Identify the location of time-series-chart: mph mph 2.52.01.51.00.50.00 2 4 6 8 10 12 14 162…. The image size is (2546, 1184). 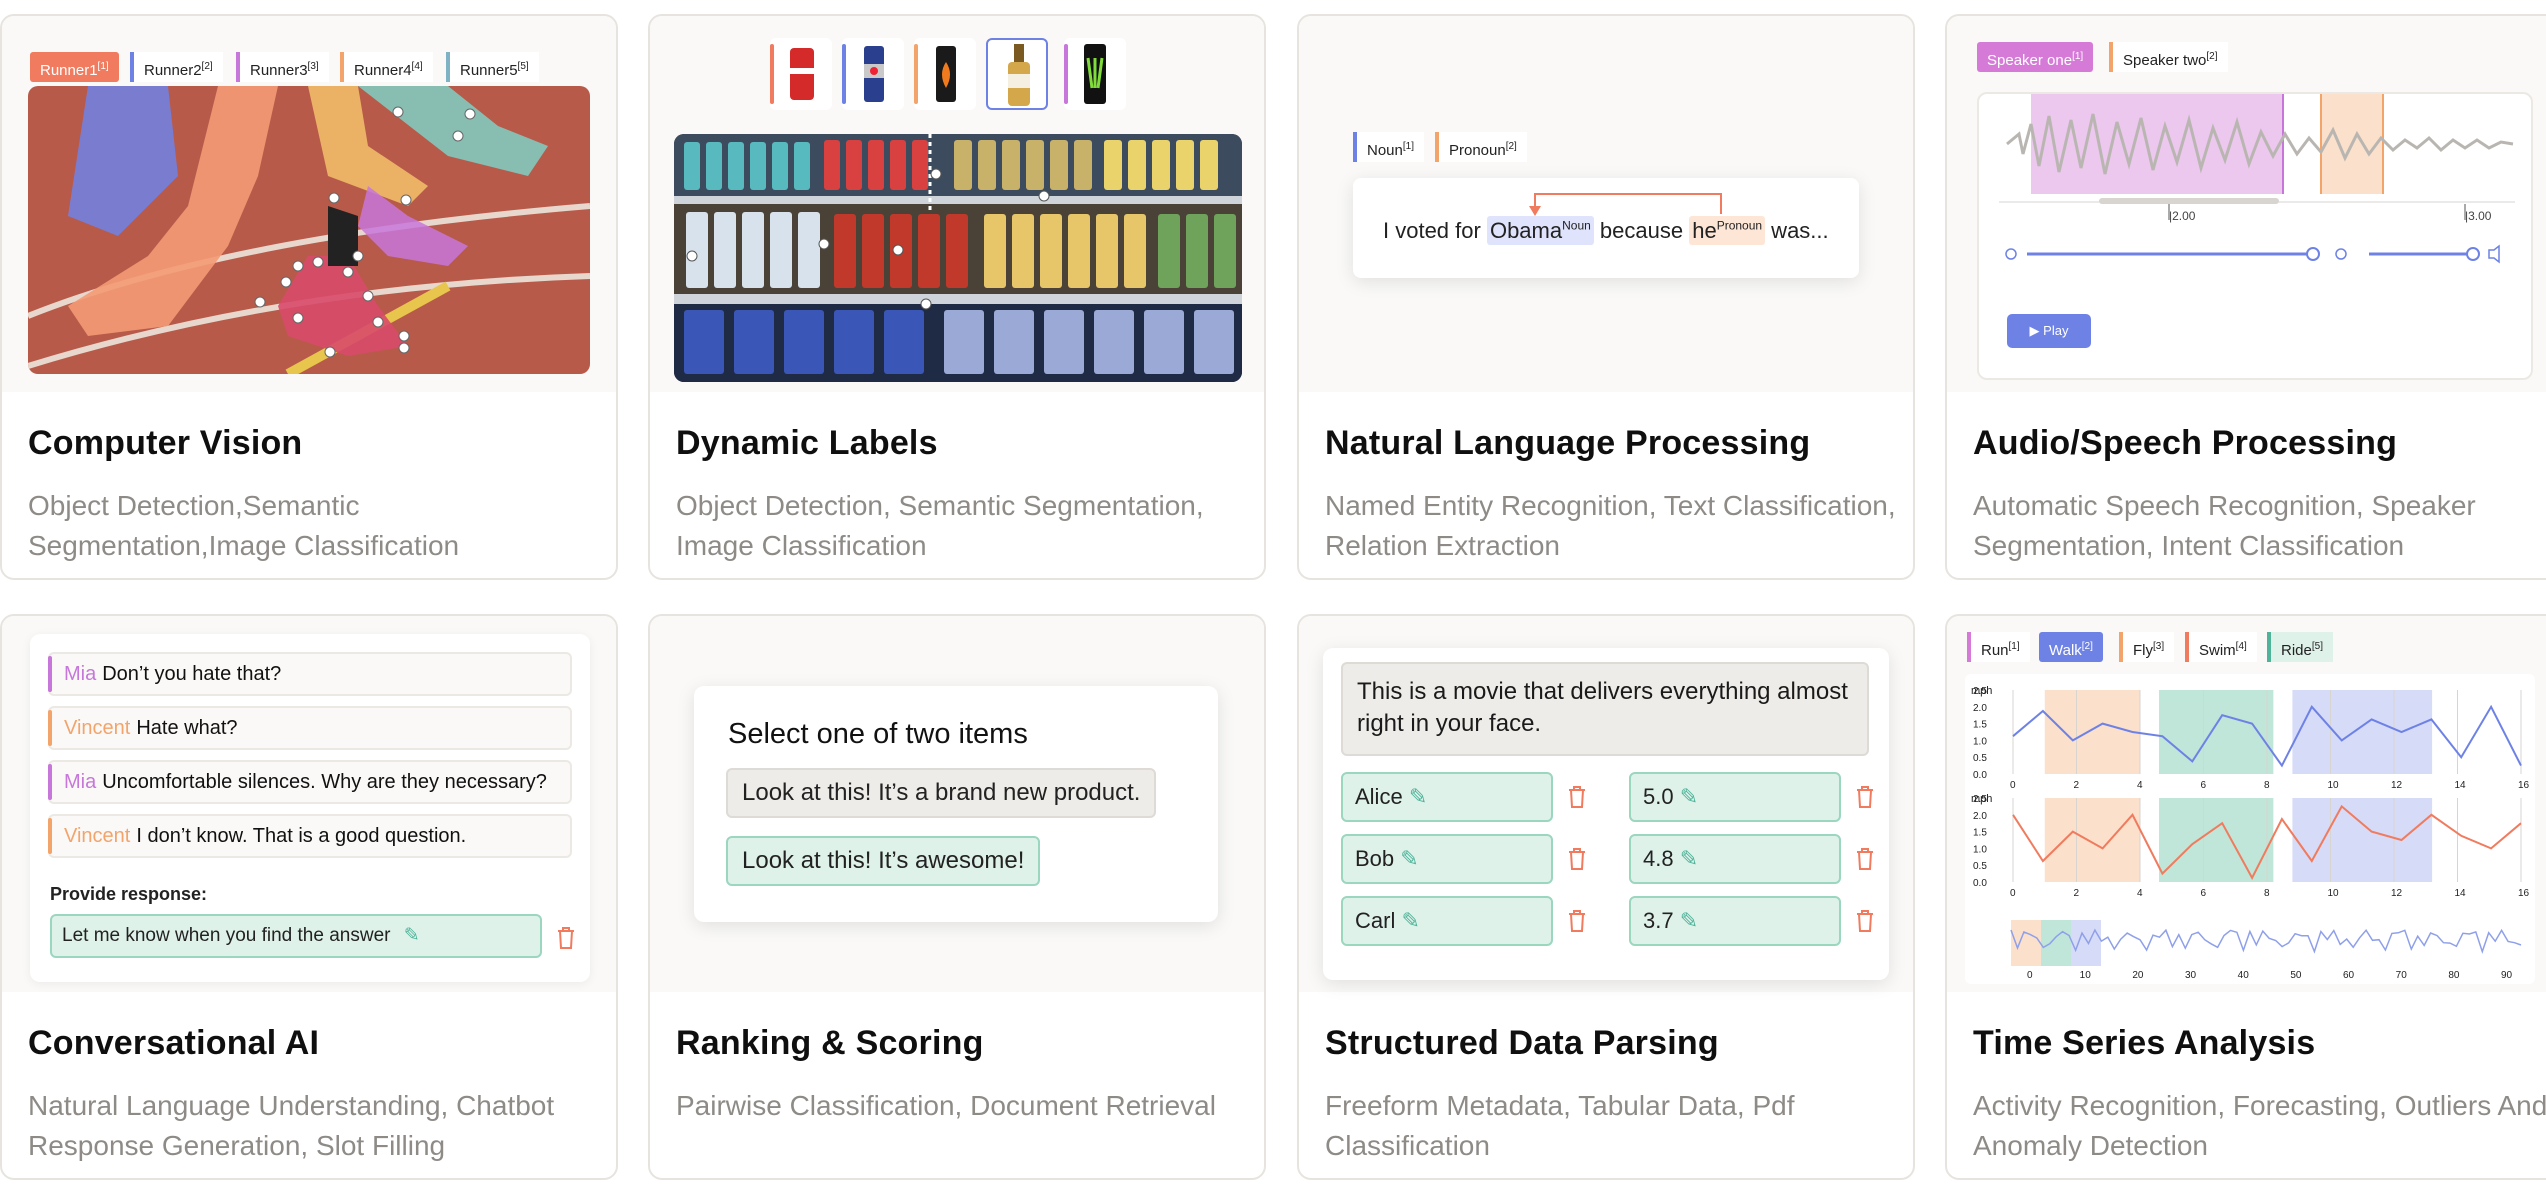
(2250, 829).